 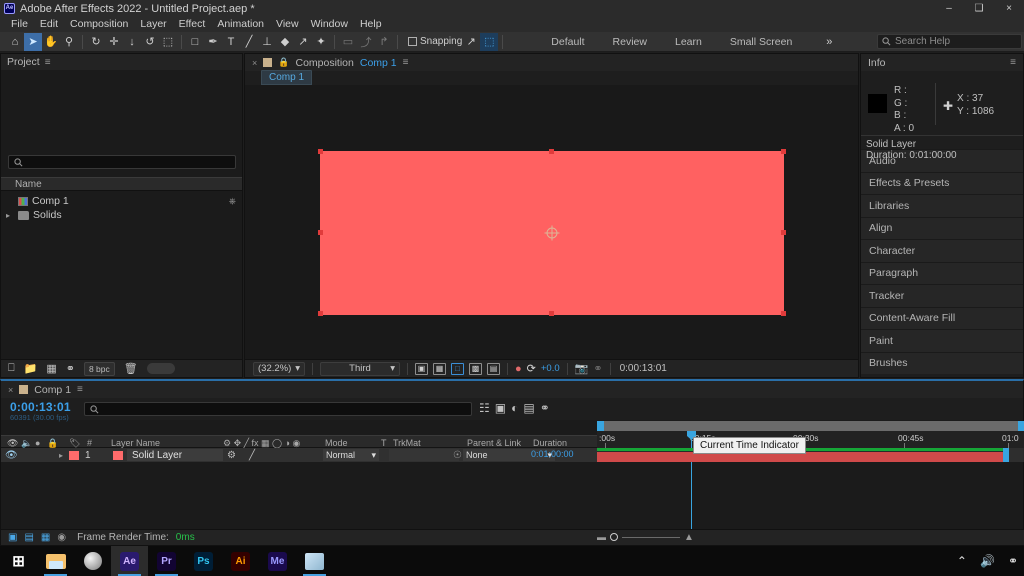 I want to click on layer-collapse-icon: ⚙, so click(x=231, y=455).